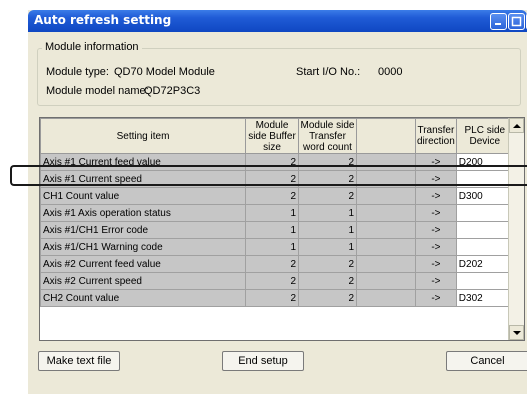  What do you see at coordinates (143, 247) in the screenshot?
I see `setting-item-cell: Axis #1/CH1 Warning code` at bounding box center [143, 247].